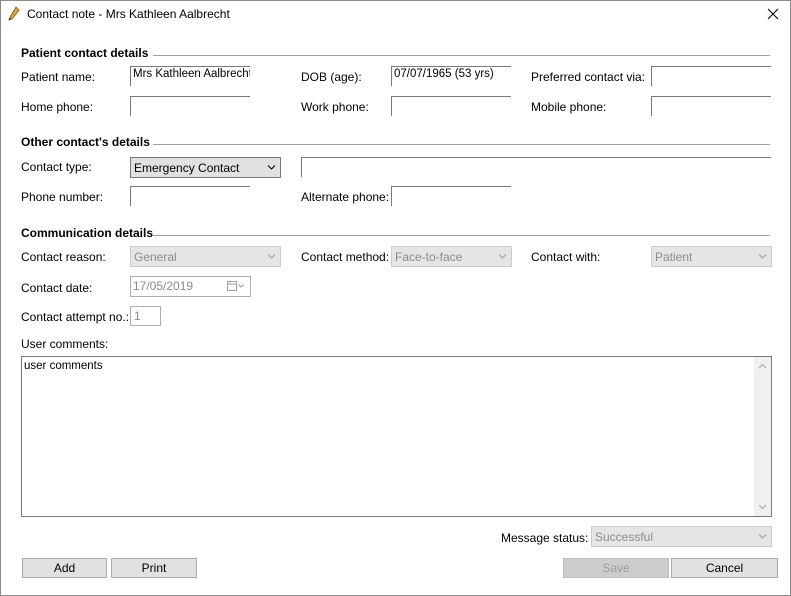 The width and height of the screenshot is (791, 596). What do you see at coordinates (345, 257) in the screenshot?
I see `contact-method-label: Contact method:` at bounding box center [345, 257].